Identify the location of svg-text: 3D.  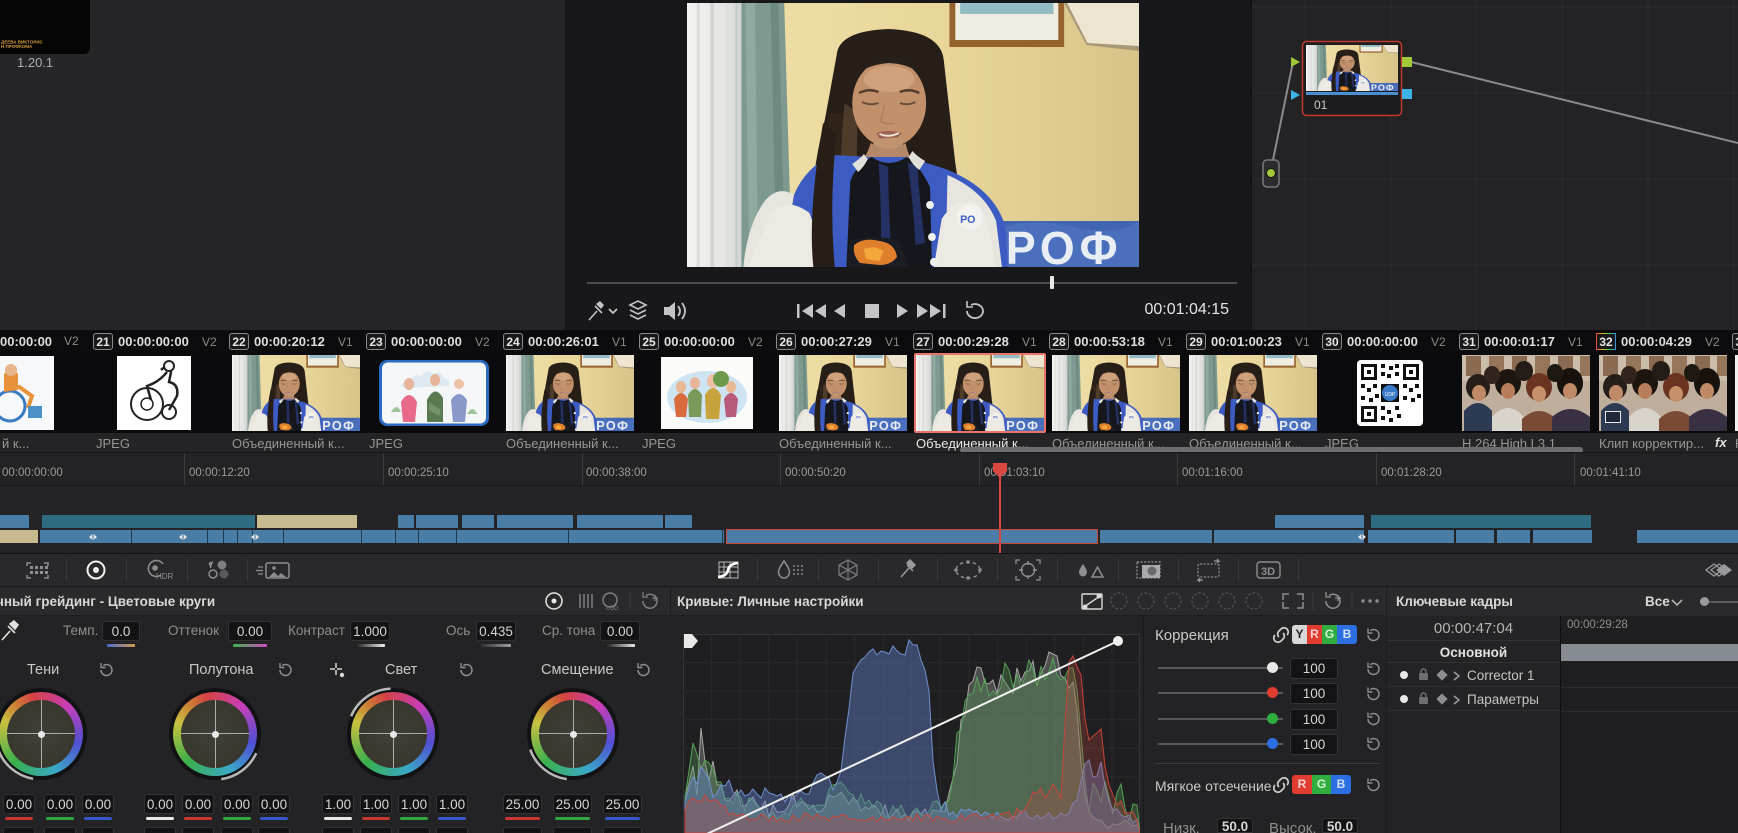
(1268, 572).